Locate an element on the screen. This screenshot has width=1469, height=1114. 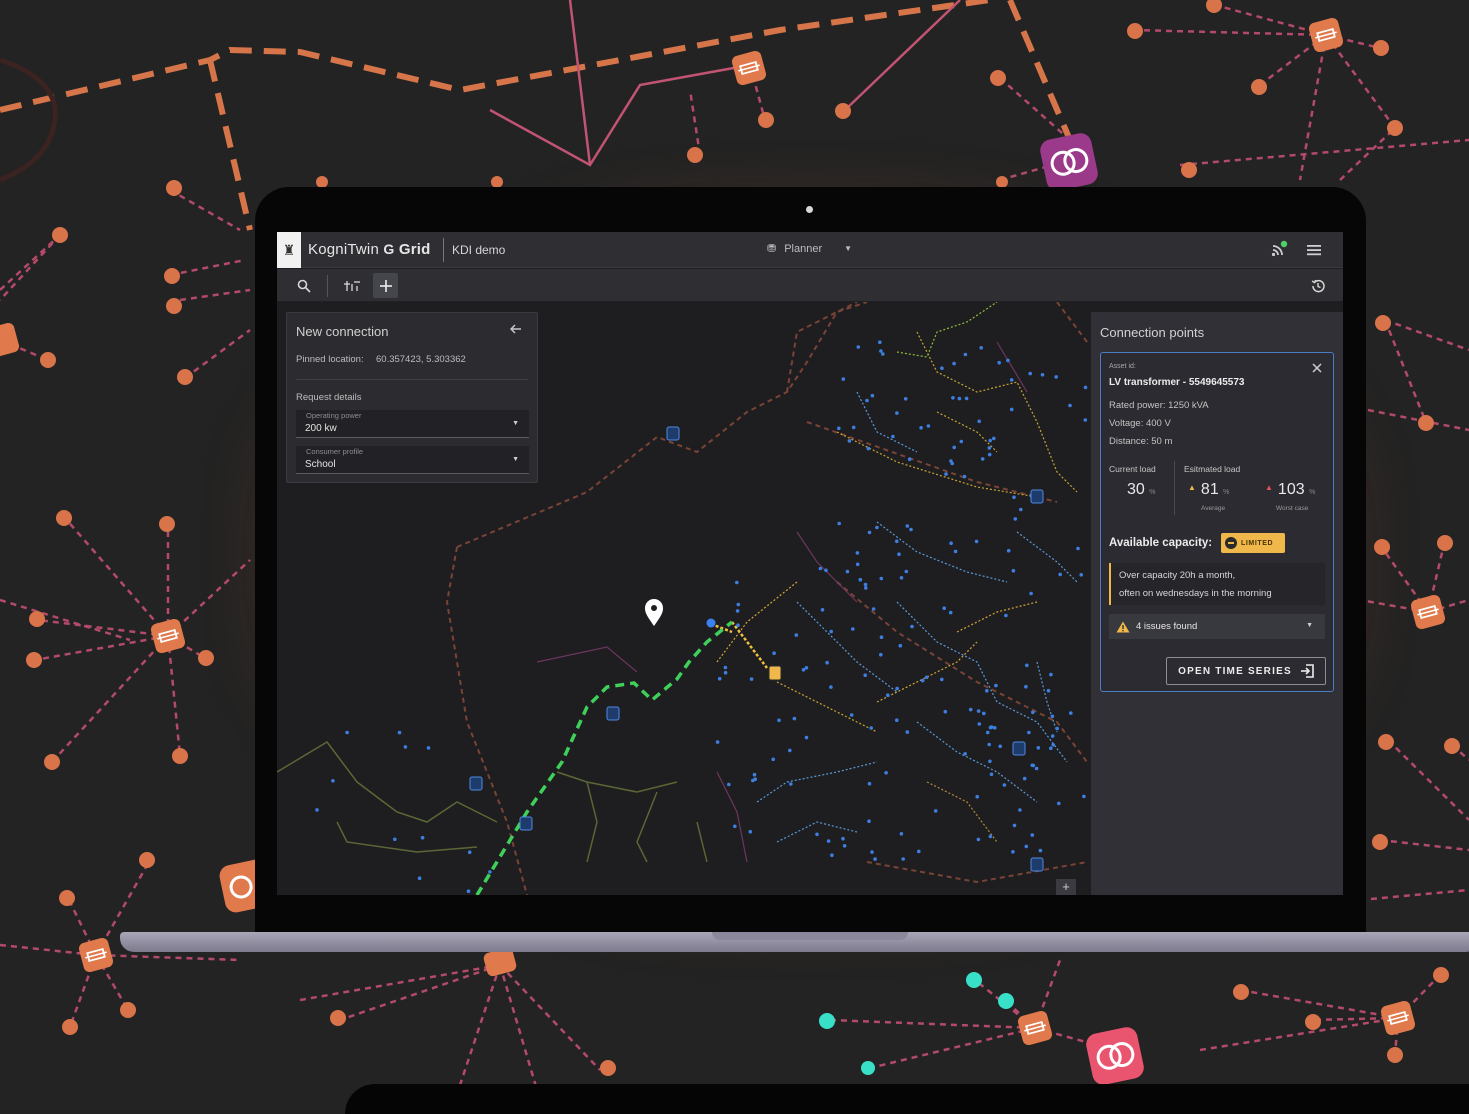
planner-icon: ⛃ is located at coordinates (772, 249).